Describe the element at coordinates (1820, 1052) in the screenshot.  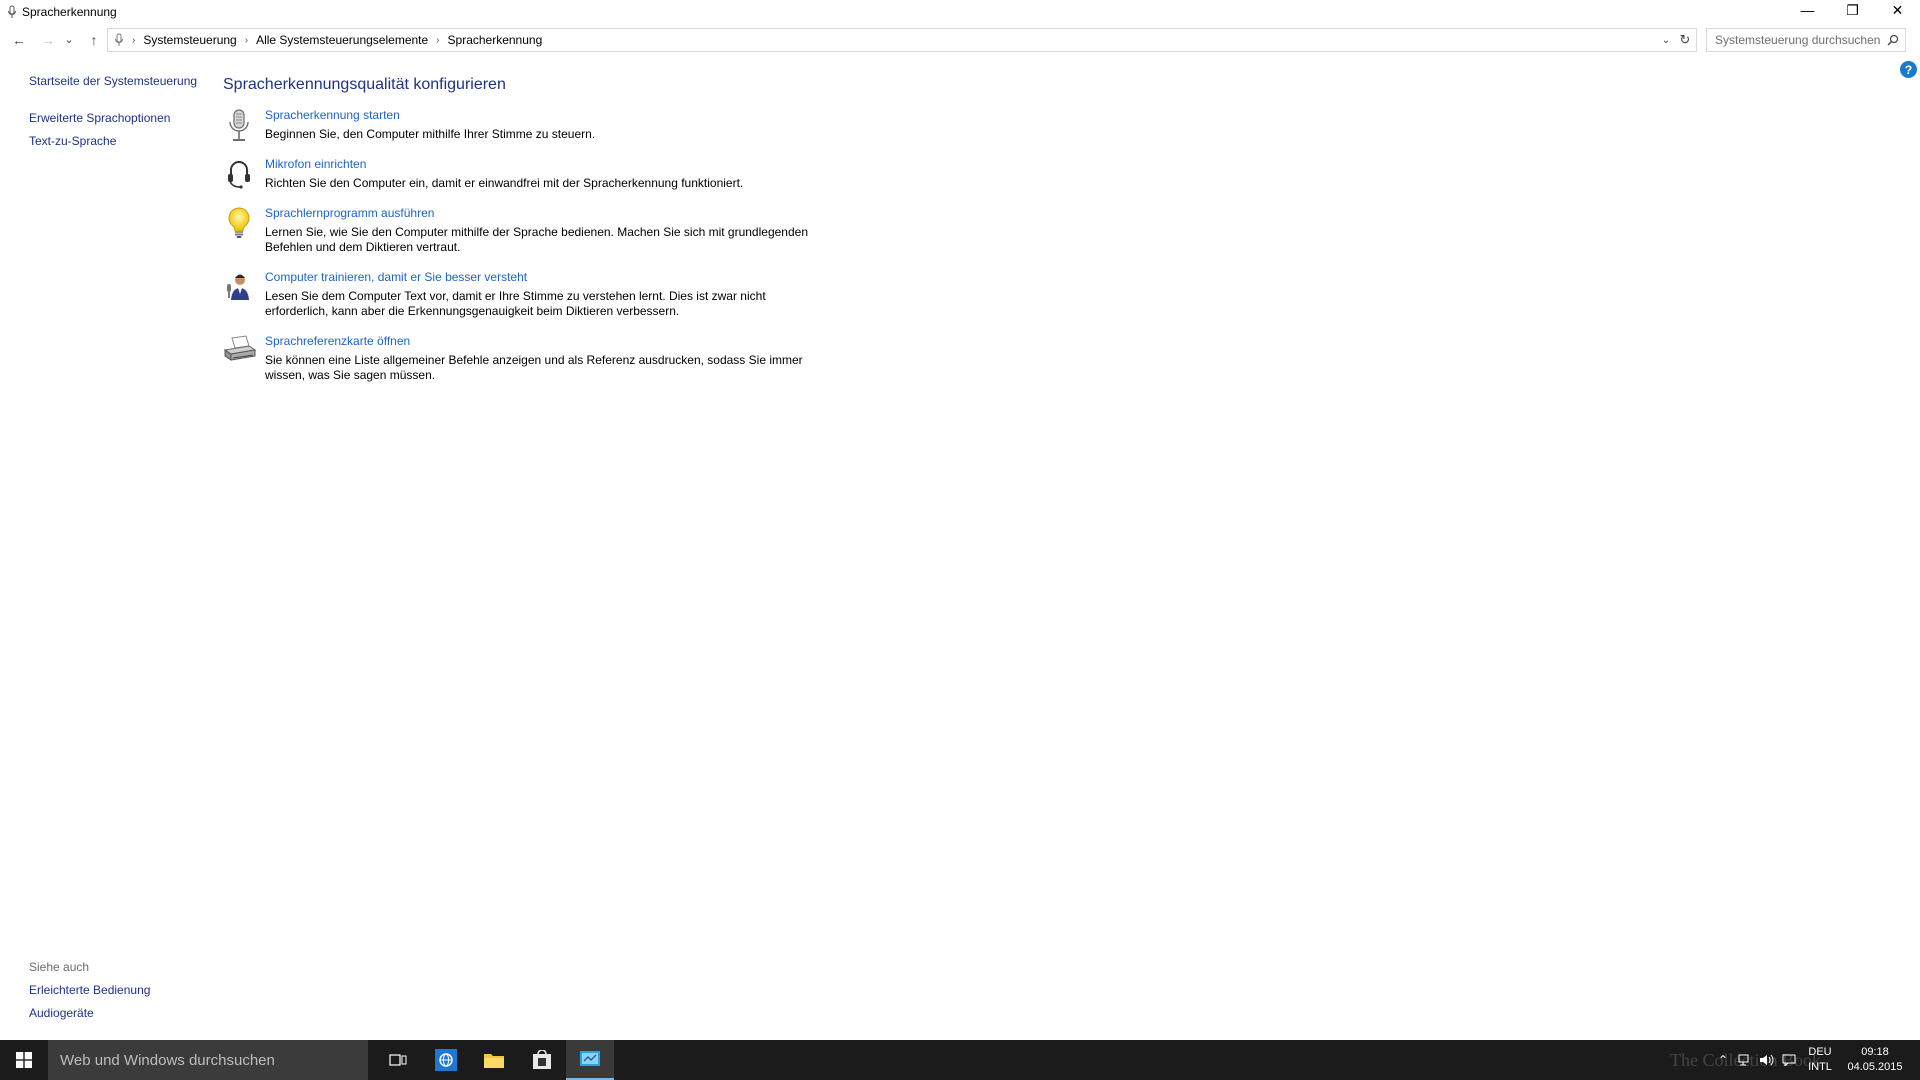
I see `language-code: DEU` at that location.